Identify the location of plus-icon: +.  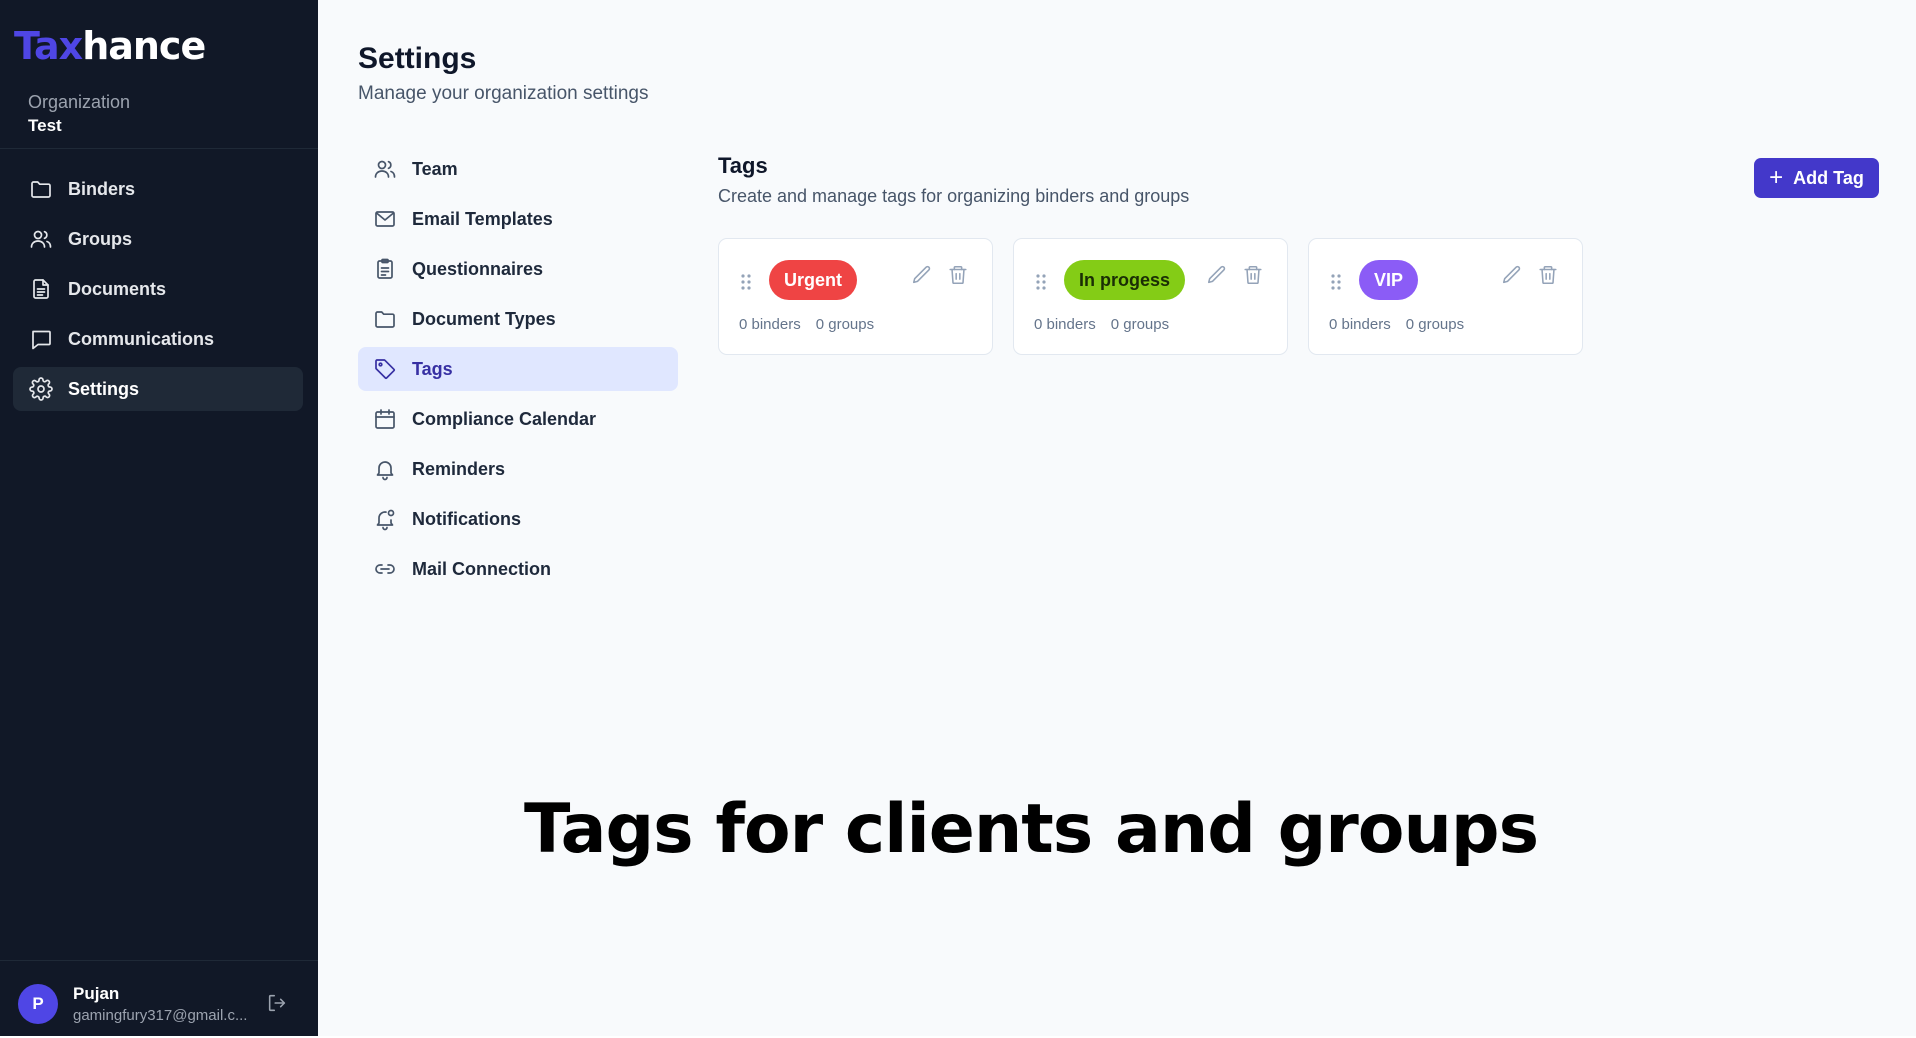
(1776, 177).